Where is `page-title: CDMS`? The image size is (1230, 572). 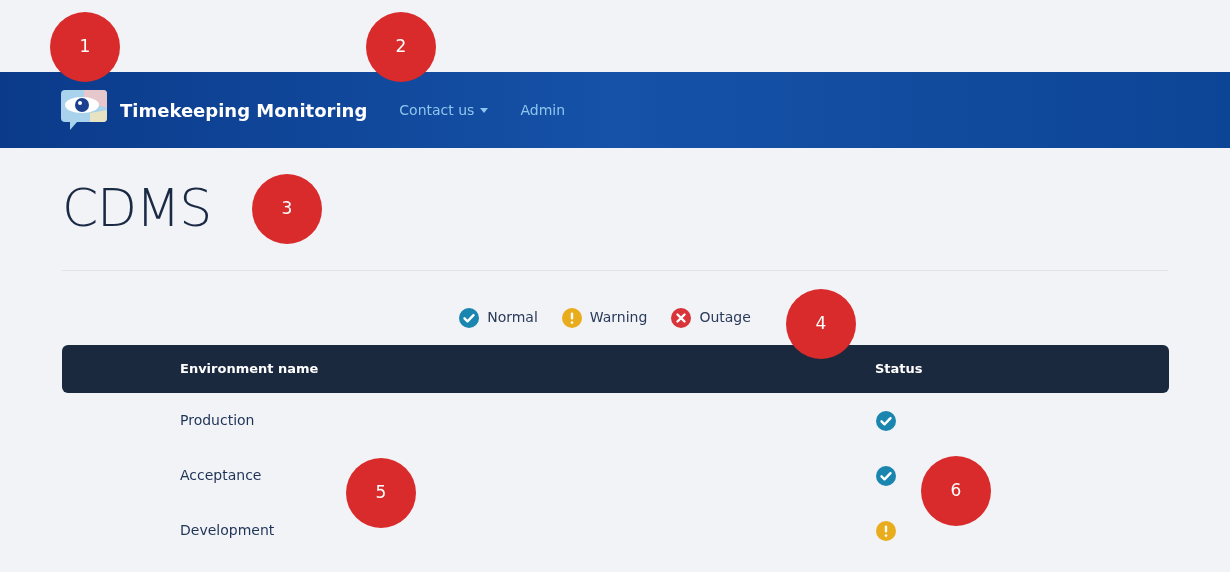
page-title: CDMS is located at coordinates (137, 208).